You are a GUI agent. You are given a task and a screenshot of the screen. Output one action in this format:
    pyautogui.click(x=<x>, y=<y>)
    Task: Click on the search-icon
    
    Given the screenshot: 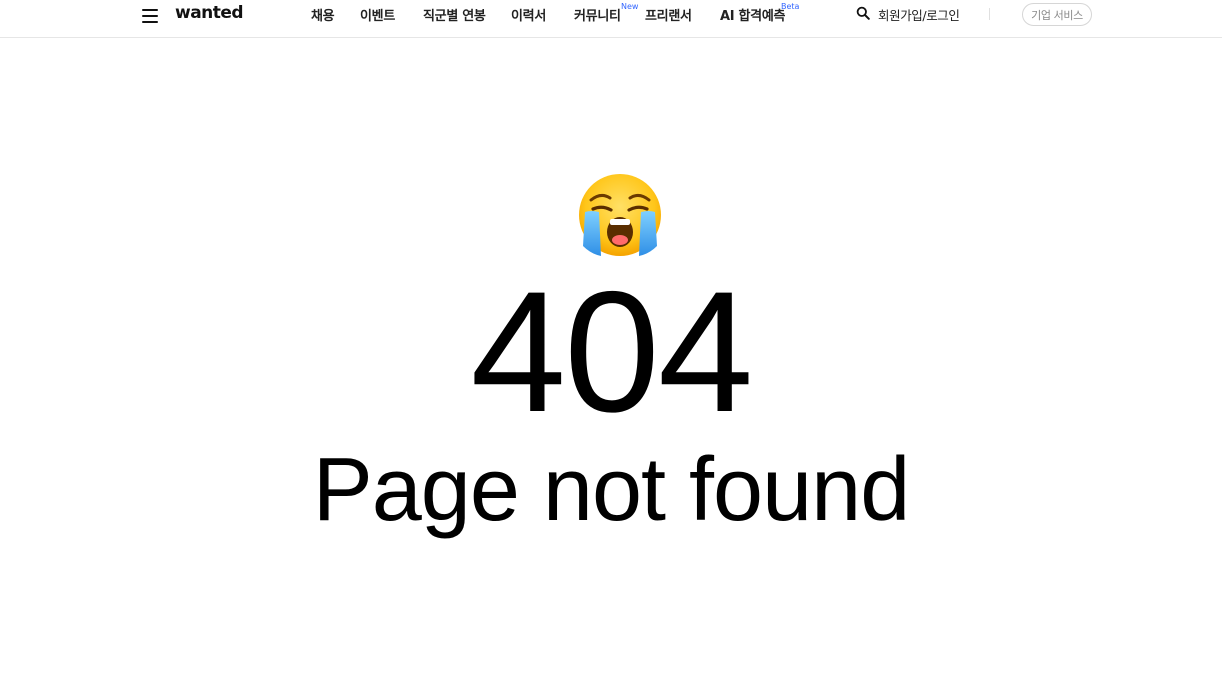 What is the action you would take?
    pyautogui.click(x=863, y=13)
    